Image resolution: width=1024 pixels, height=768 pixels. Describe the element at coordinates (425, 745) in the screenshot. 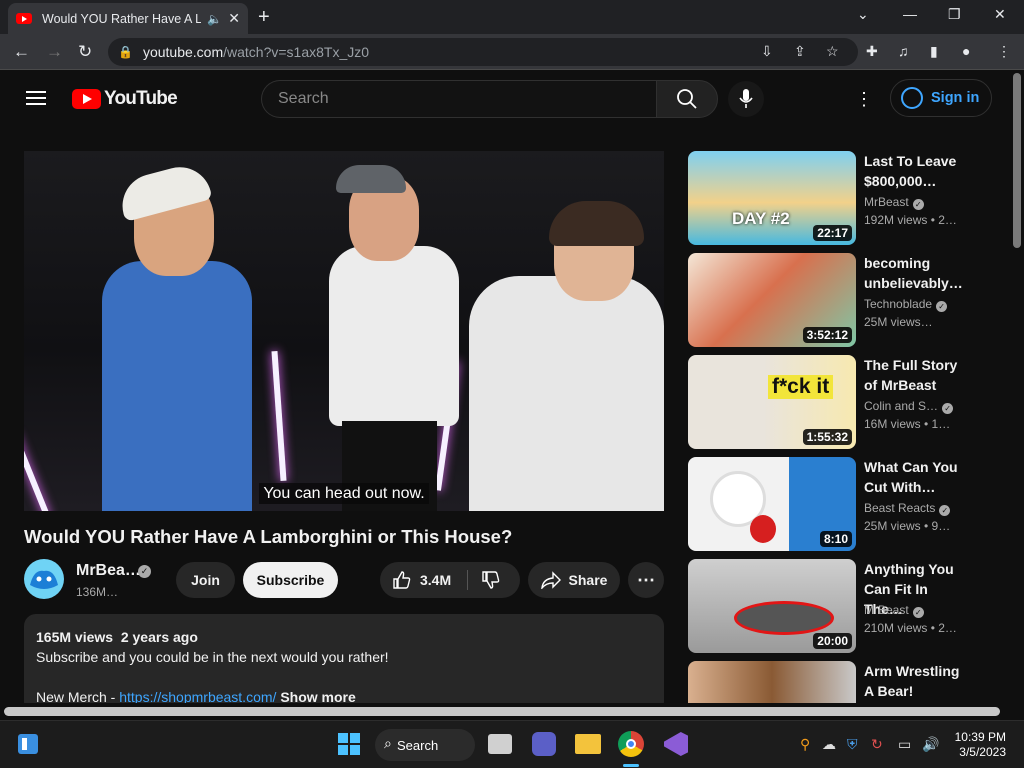

I see `taskbar-search: ⌕ Search` at that location.